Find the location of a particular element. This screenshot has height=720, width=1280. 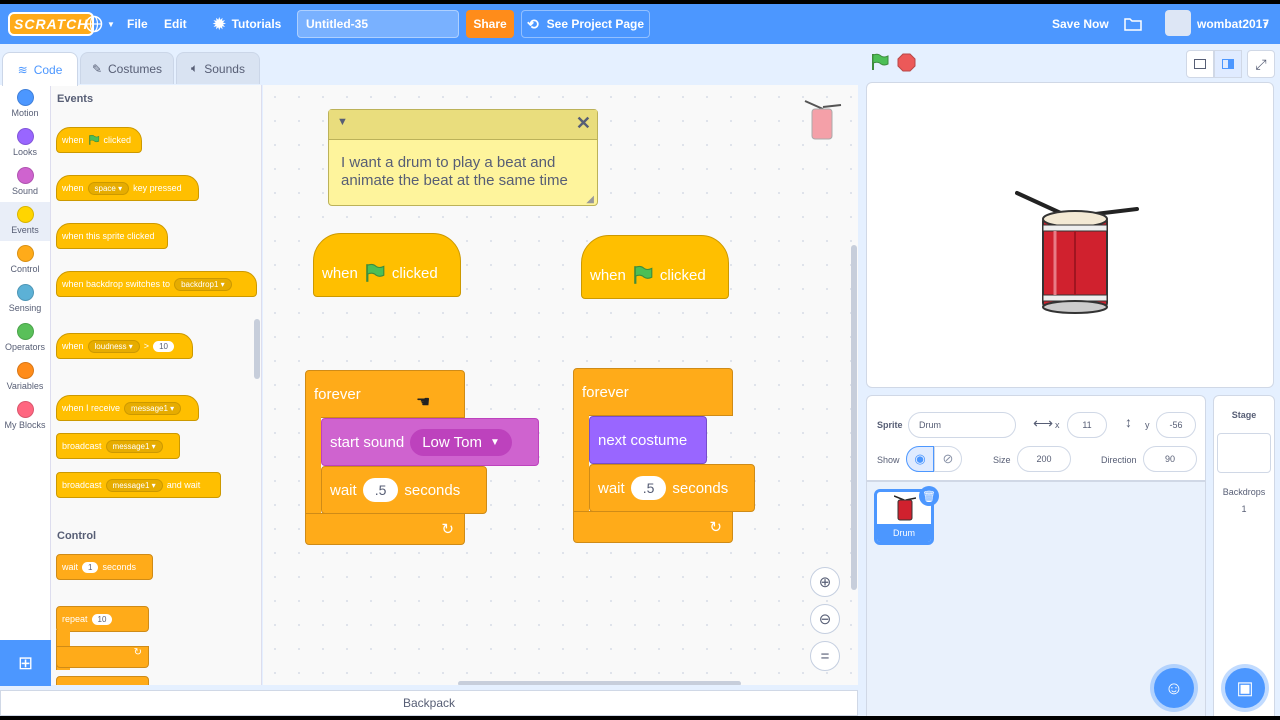

tab-code-label: Code is located at coordinates (48, 69).